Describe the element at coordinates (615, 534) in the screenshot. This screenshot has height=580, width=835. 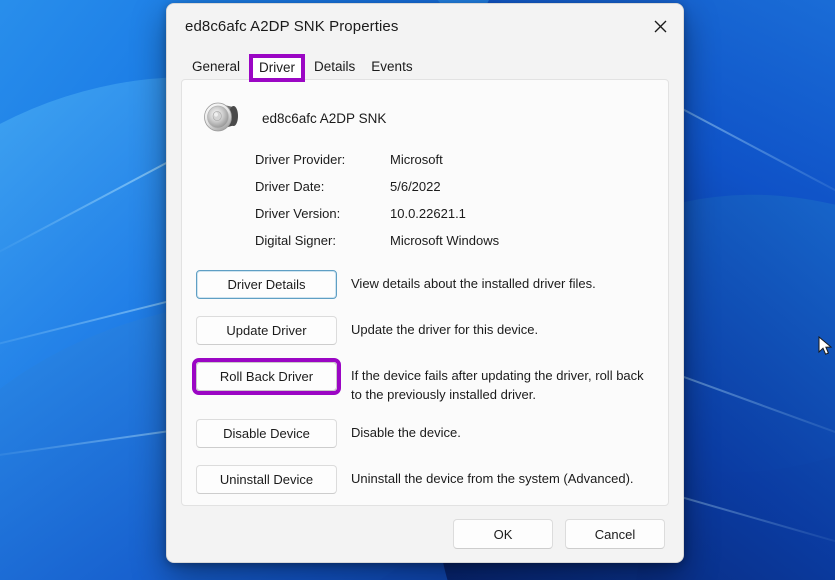
I see `cancel-button: Cancel` at that location.